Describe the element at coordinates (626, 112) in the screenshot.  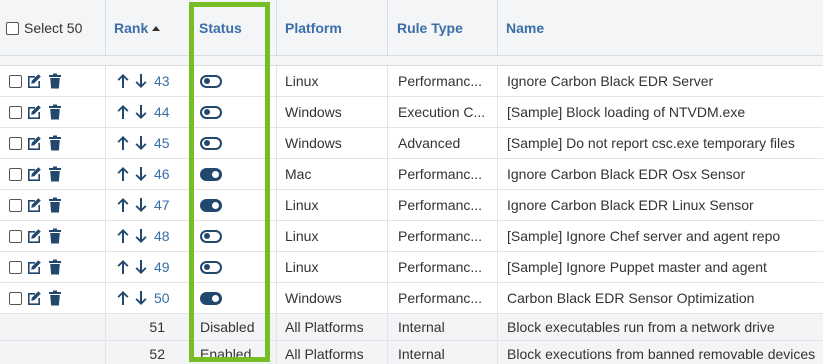
I see `name-cell: [Sample] Block loading of NTVDM.exe` at that location.